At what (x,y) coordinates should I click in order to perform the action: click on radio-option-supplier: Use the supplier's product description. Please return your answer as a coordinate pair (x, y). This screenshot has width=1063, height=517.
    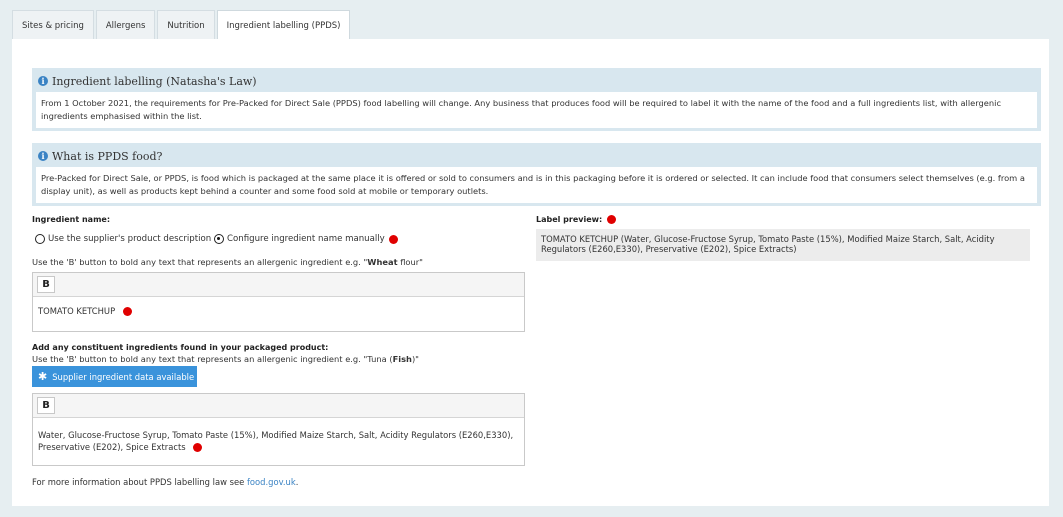
    Looking at the image, I should click on (123, 239).